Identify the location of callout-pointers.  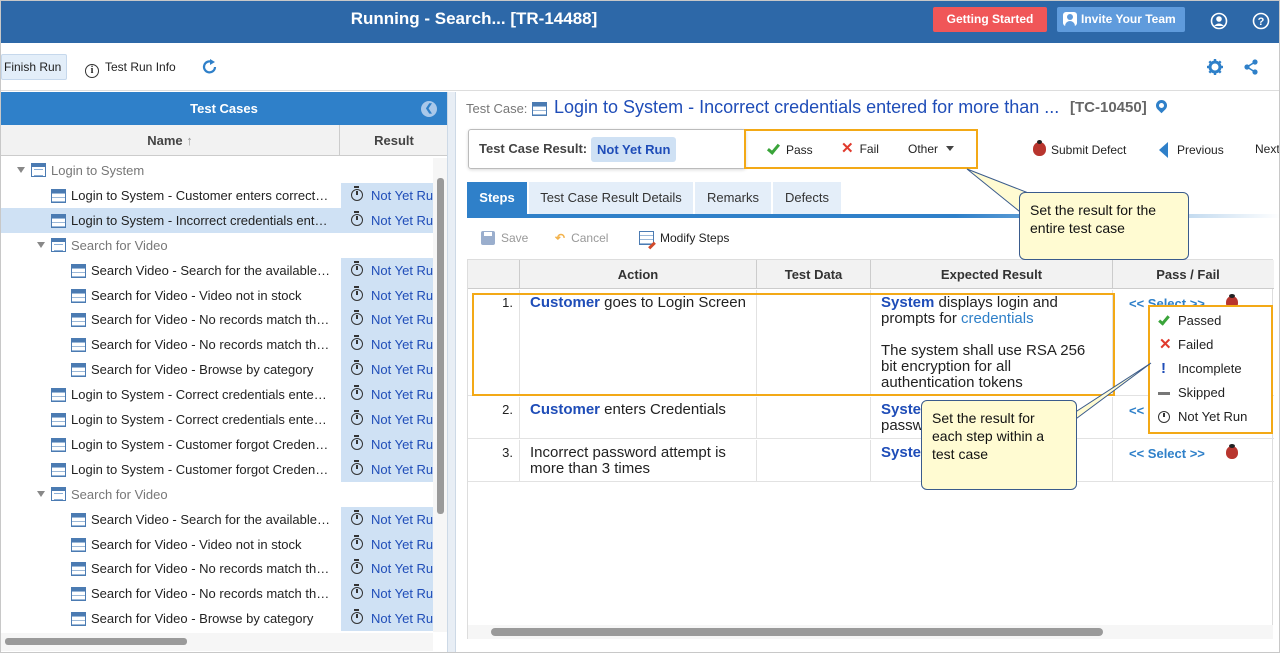
(1059, 298).